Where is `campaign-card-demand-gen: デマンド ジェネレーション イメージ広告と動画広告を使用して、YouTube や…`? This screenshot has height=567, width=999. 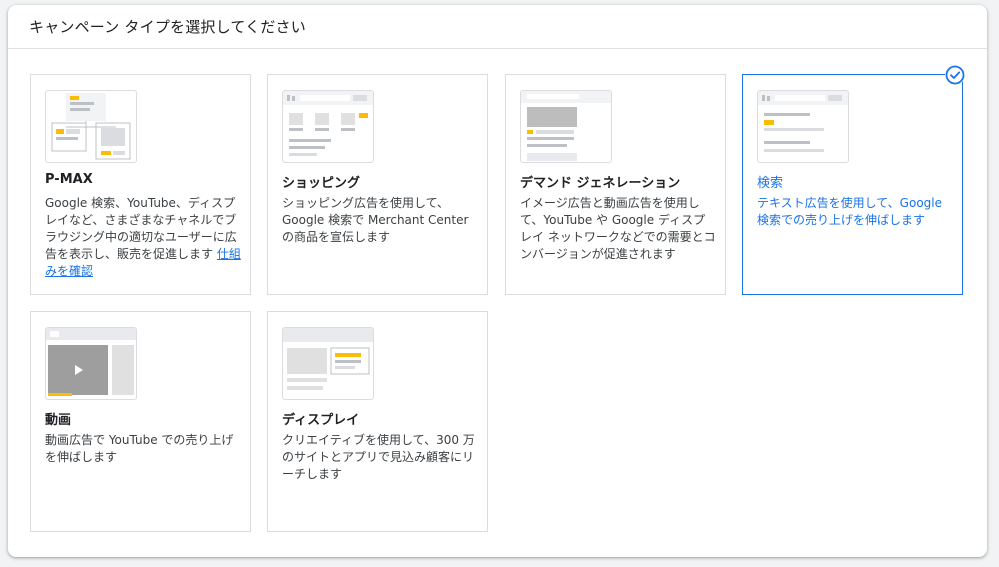
campaign-card-demand-gen: デマンド ジェネレーション イメージ広告と動画広告を使用して、YouTube や… is located at coordinates (615, 184).